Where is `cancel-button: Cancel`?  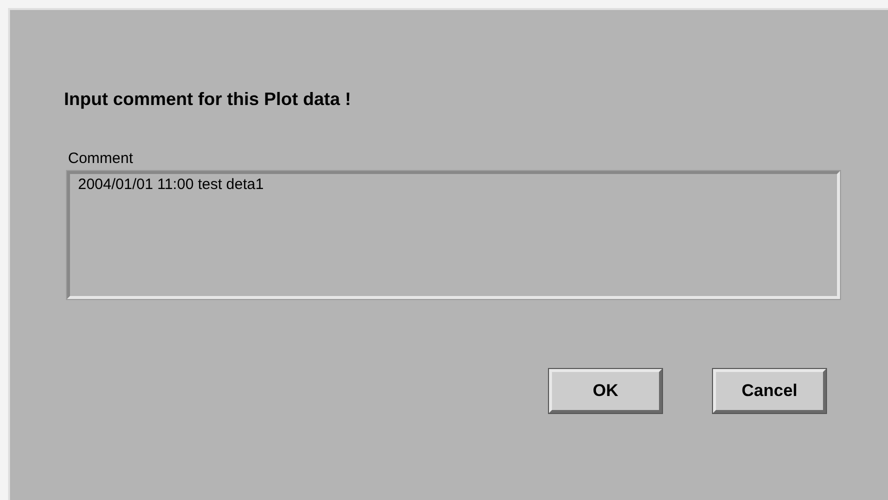 cancel-button: Cancel is located at coordinates (769, 391).